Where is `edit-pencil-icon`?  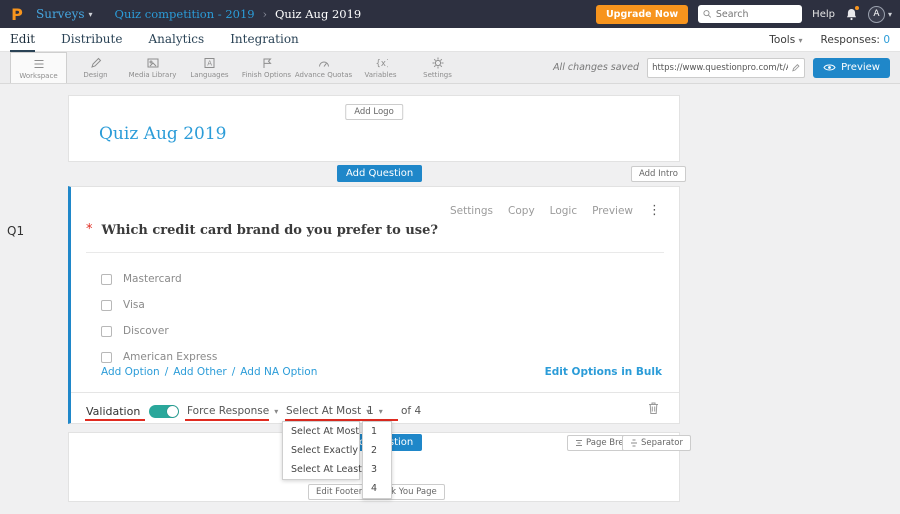
edit-pencil-icon is located at coordinates (795, 68).